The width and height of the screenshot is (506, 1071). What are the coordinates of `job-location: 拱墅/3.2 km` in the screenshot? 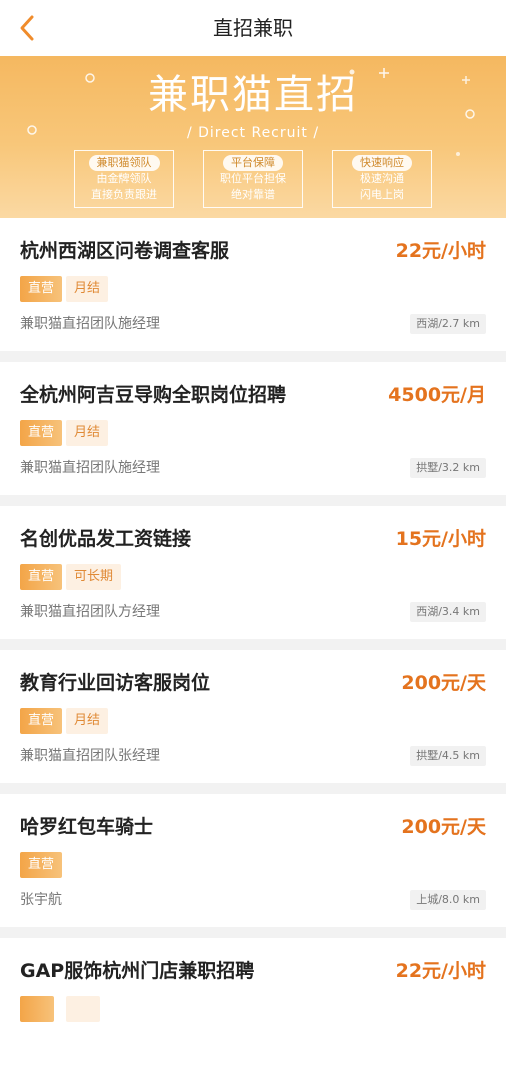 It's located at (448, 468).